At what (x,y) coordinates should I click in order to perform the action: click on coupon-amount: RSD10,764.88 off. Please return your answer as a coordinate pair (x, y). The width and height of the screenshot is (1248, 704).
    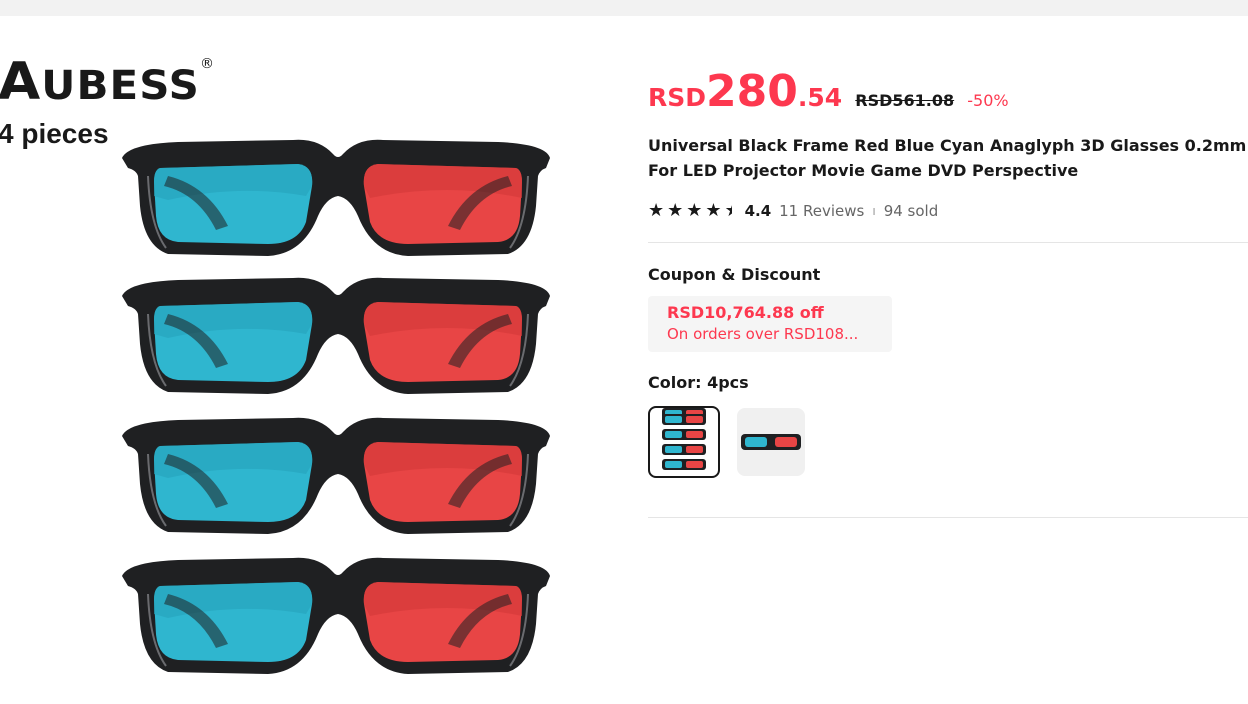
    Looking at the image, I should click on (745, 312).